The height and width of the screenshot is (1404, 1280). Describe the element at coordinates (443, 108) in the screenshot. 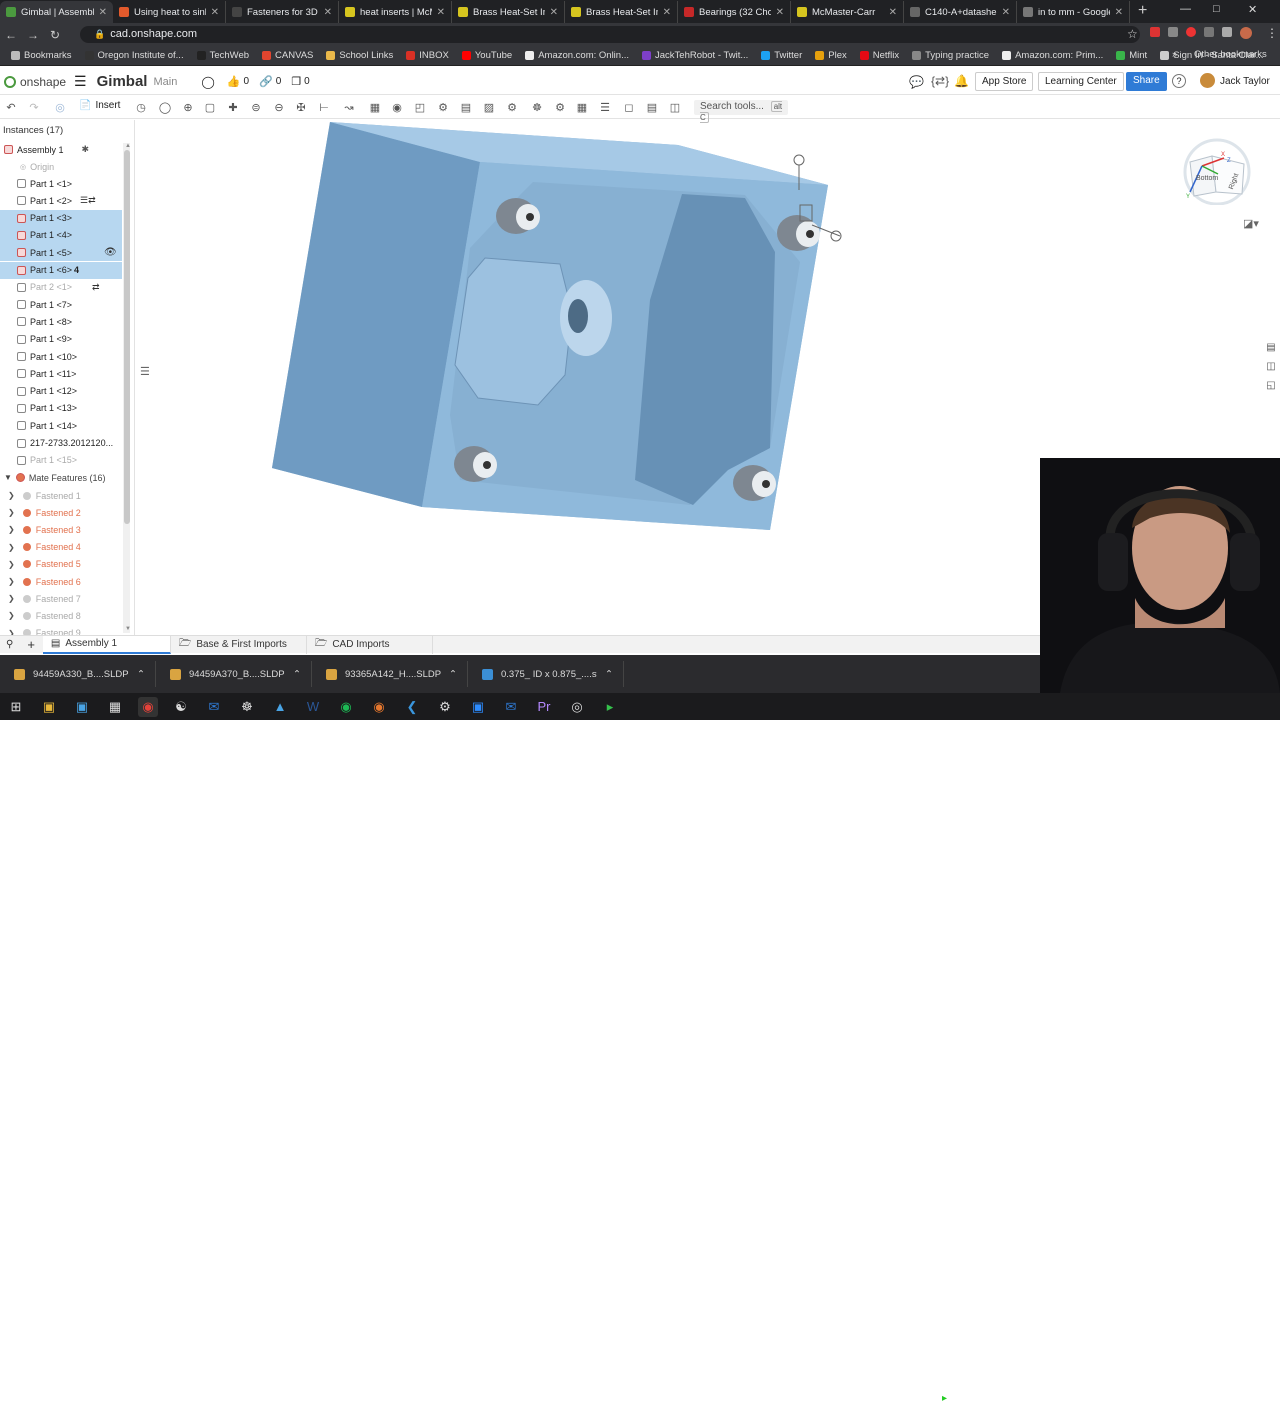

I see `gear-relation-icon: ⚙` at that location.